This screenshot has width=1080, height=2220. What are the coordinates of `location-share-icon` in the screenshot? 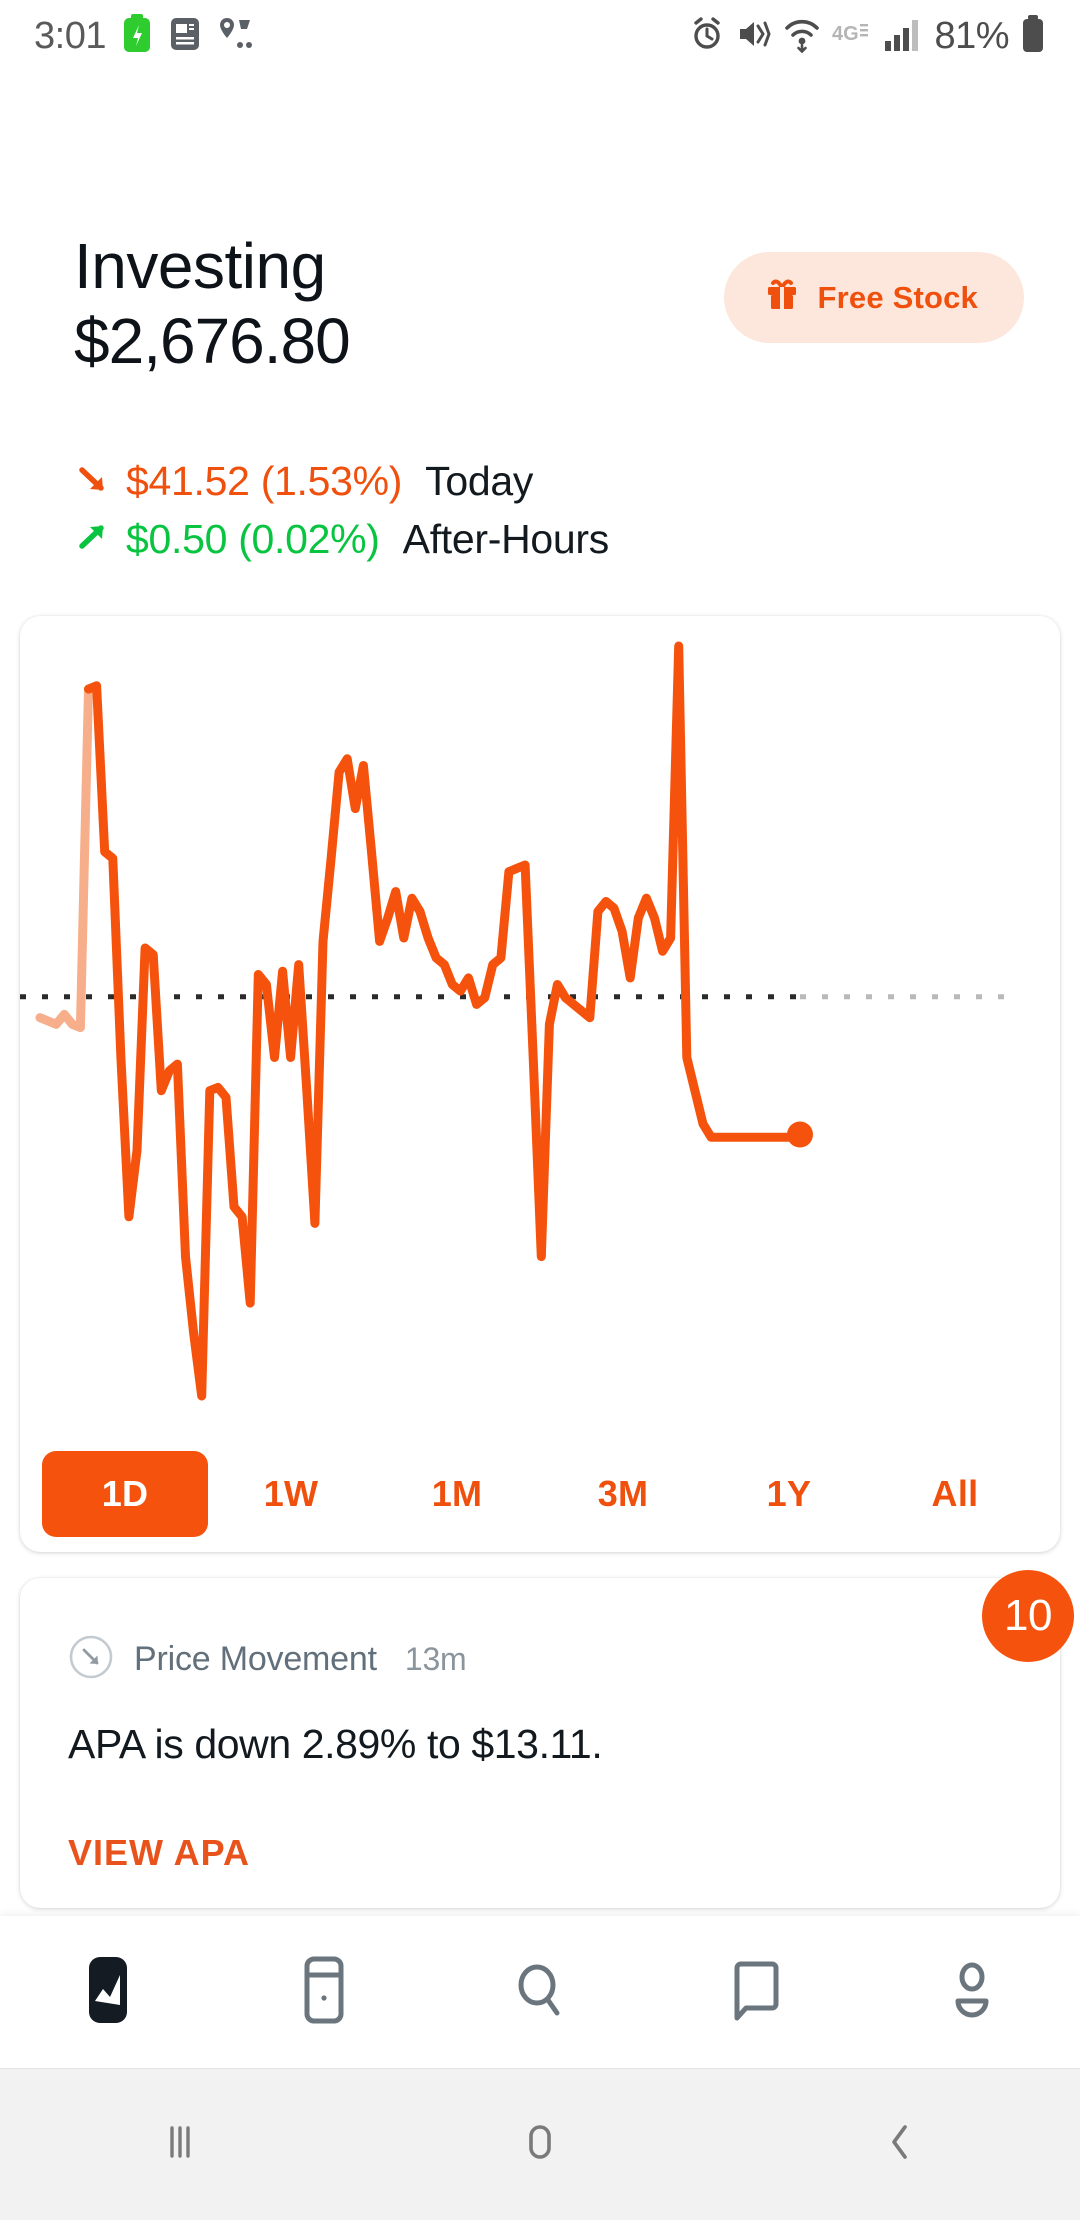 It's located at (236, 36).